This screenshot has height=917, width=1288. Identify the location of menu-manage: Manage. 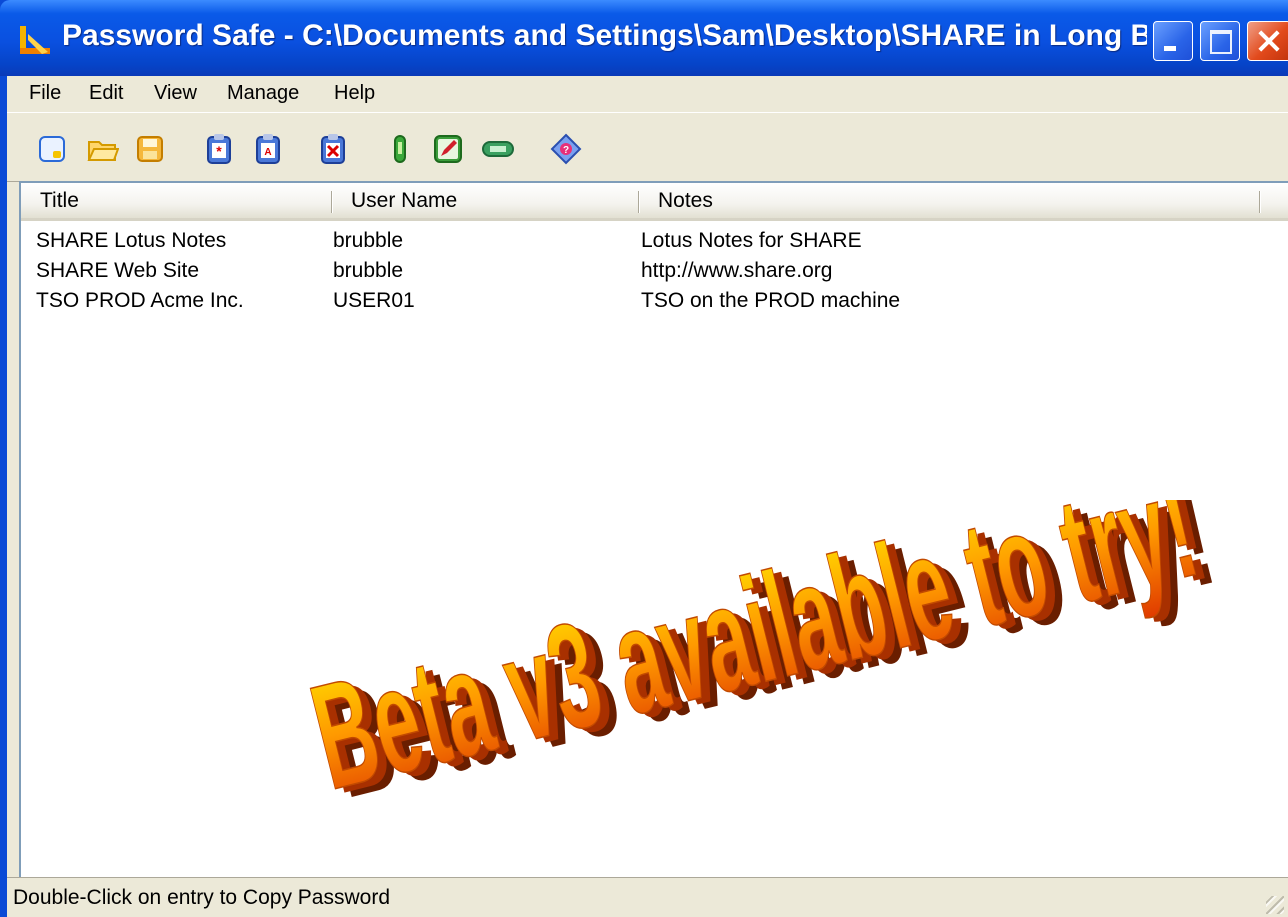
(263, 93).